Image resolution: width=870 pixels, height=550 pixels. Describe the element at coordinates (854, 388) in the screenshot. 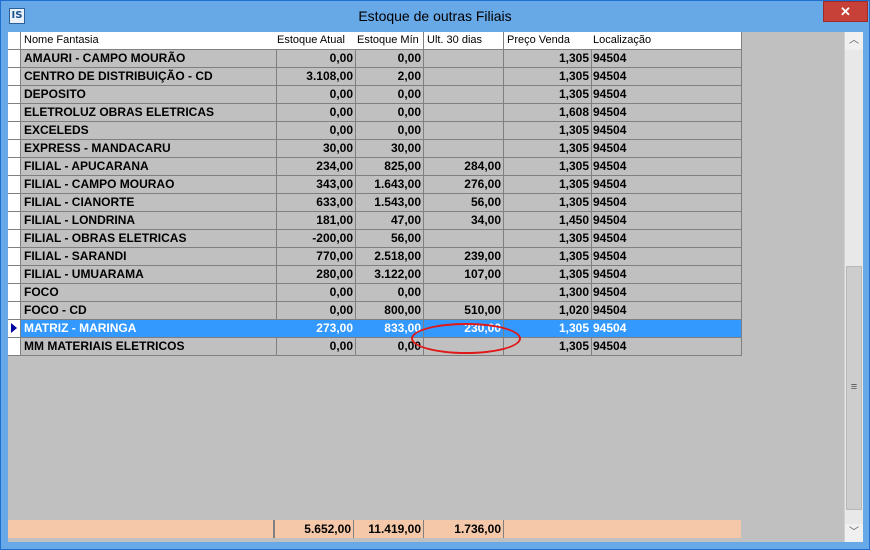

I see `scroll-thumb: ≡` at that location.